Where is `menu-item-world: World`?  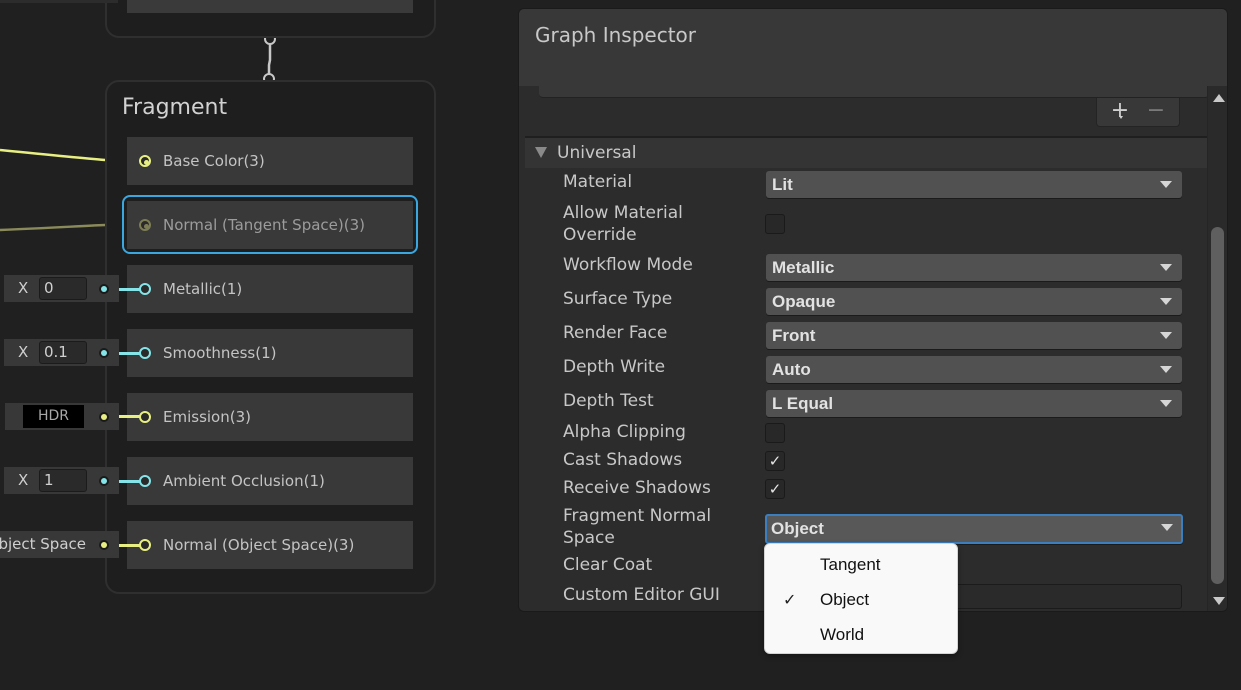
menu-item-world: World is located at coordinates (861, 634).